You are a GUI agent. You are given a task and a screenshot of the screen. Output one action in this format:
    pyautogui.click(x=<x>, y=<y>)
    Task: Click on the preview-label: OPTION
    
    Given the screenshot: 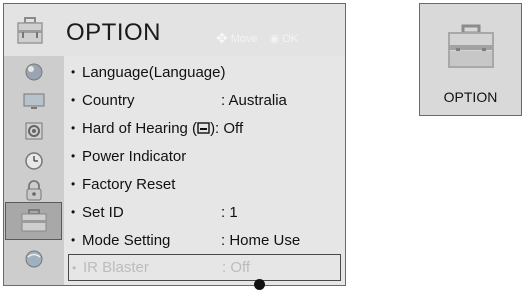 What is the action you would take?
    pyautogui.click(x=470, y=97)
    